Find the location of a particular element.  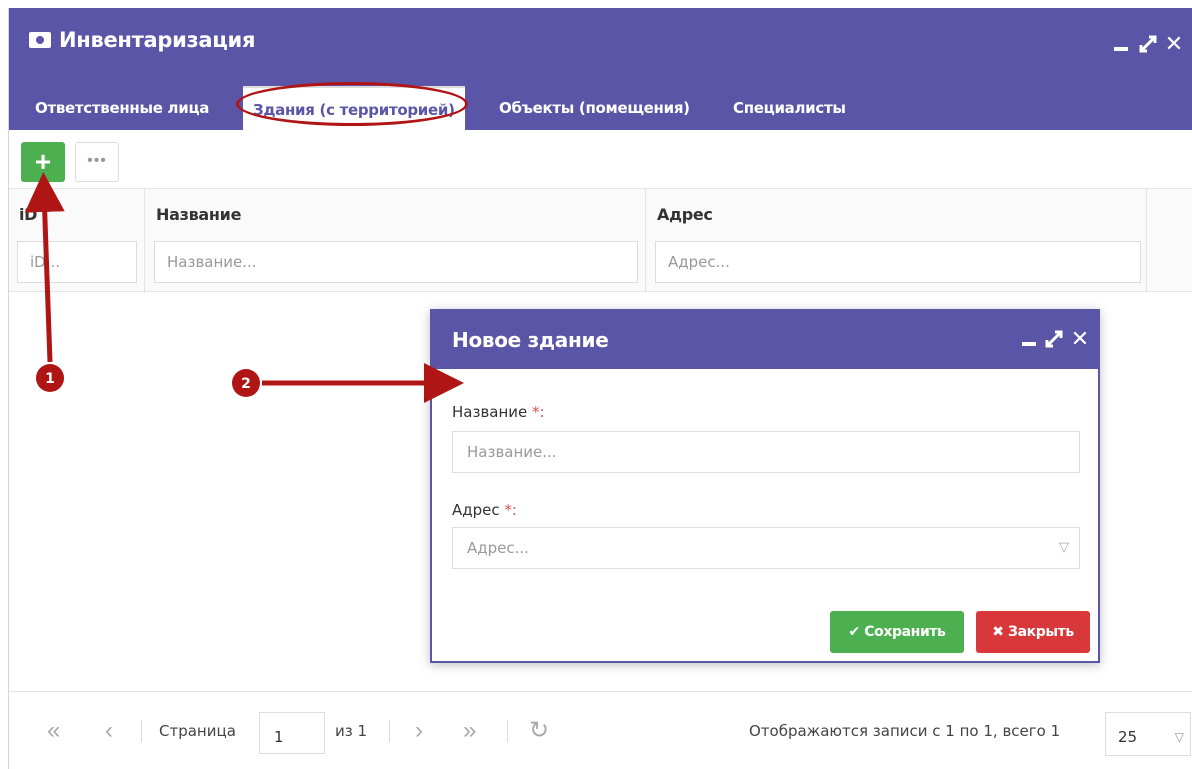

dialog-titlebar: Новое здание ✕ is located at coordinates (765, 340).